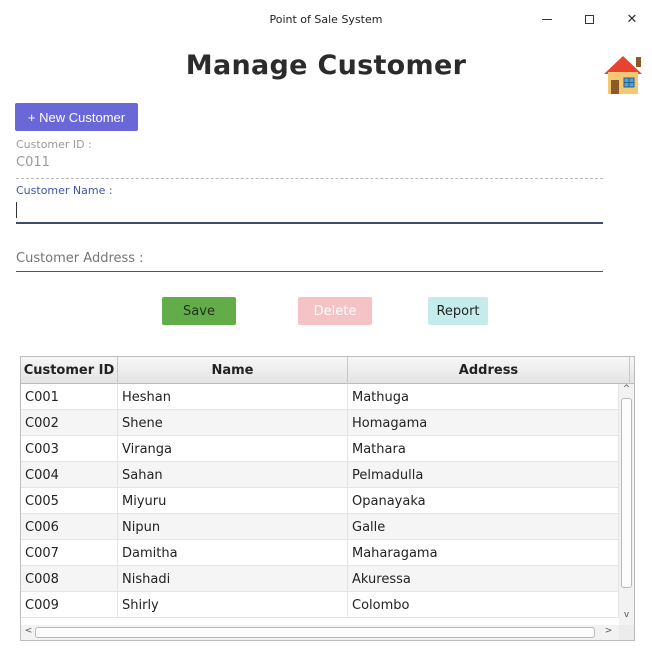 The image size is (652, 653). I want to click on cell-name: Nishadi, so click(233, 579).